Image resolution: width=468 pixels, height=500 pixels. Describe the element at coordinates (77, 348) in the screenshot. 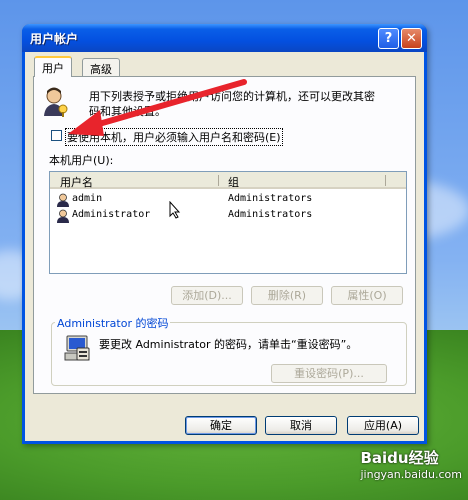

I see `computer-icon` at that location.